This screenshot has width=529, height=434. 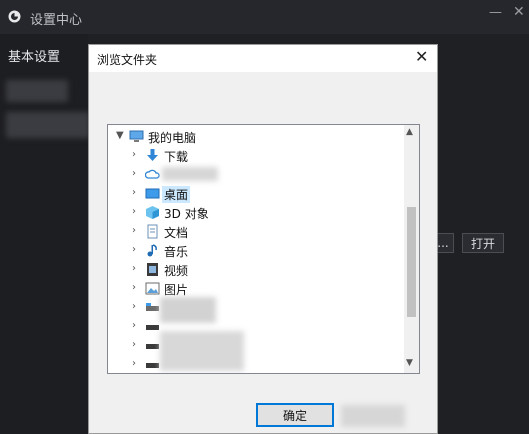 I want to click on video-icon, so click(x=152, y=269).